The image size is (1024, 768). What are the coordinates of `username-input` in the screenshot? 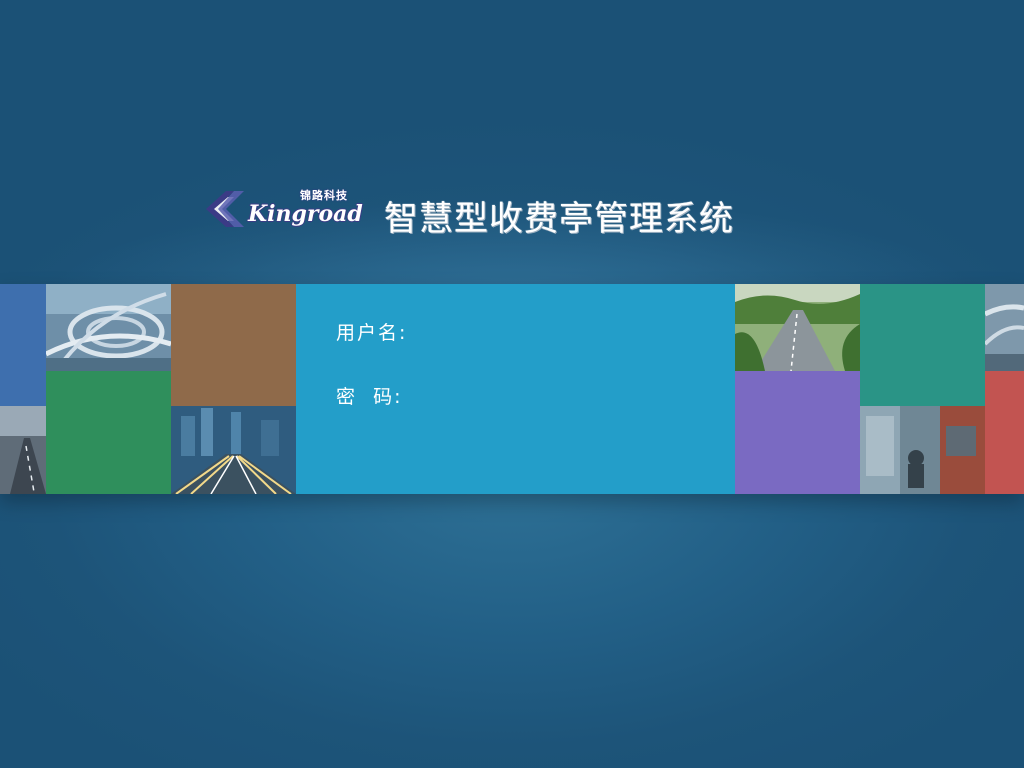 It's located at (542, 330).